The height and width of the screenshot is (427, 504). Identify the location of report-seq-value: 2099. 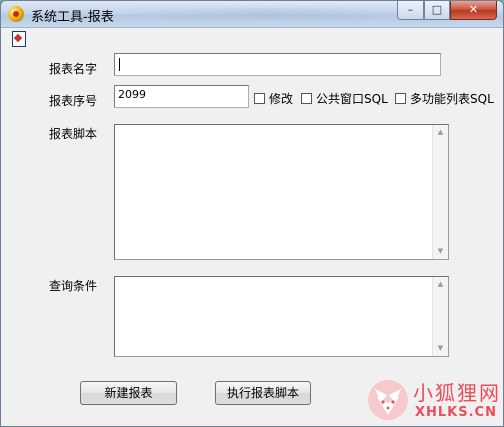
(132, 94).